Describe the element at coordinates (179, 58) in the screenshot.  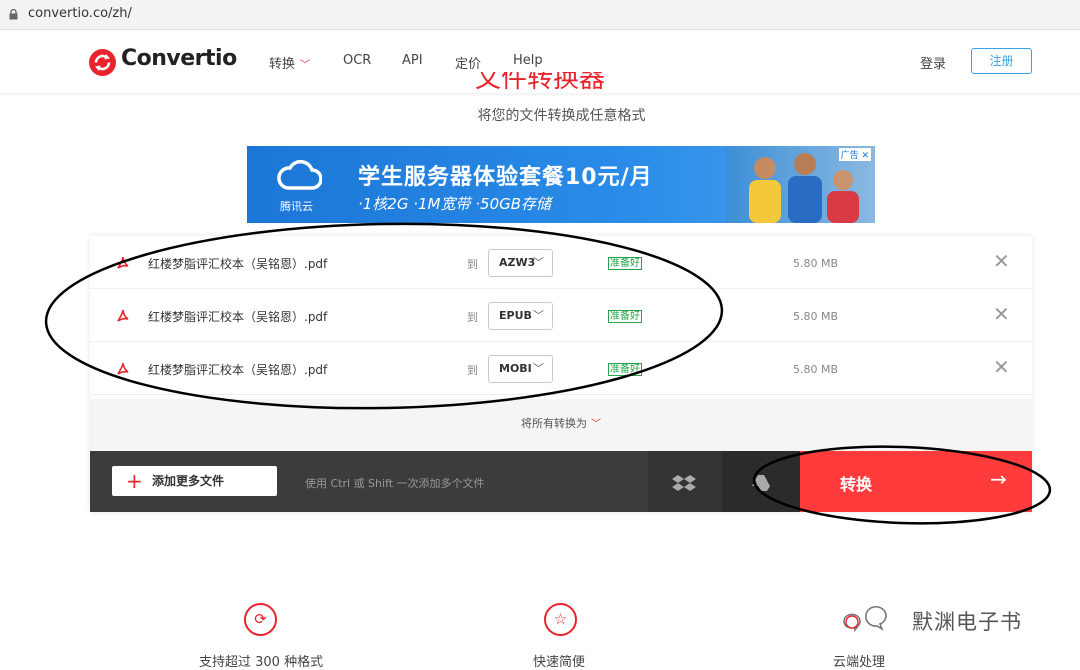
I see `logo-text: Convertio` at that location.